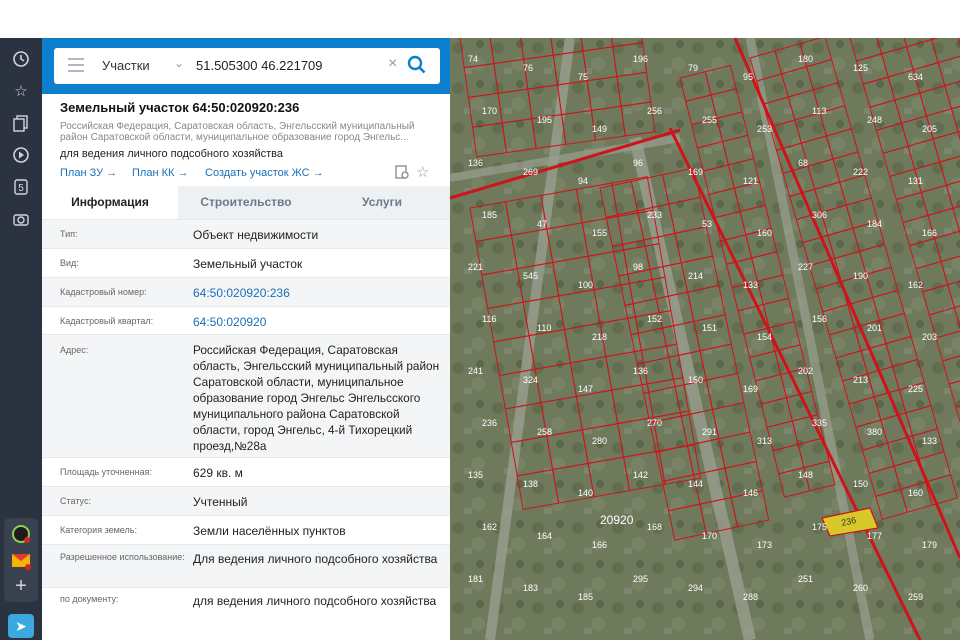 Image resolution: width=960 pixels, height=640 pixels. I want to click on parcel-number: 259, so click(915, 597).